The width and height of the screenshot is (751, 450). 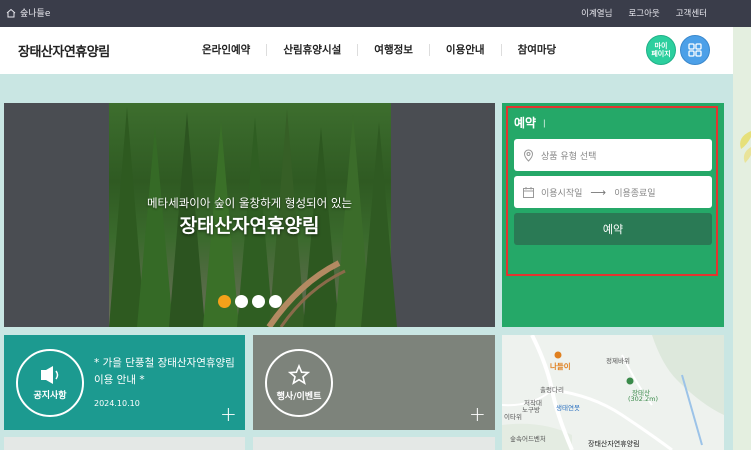 What do you see at coordinates (536, 50) in the screenshot?
I see `nav-participation: 참여마당` at bounding box center [536, 50].